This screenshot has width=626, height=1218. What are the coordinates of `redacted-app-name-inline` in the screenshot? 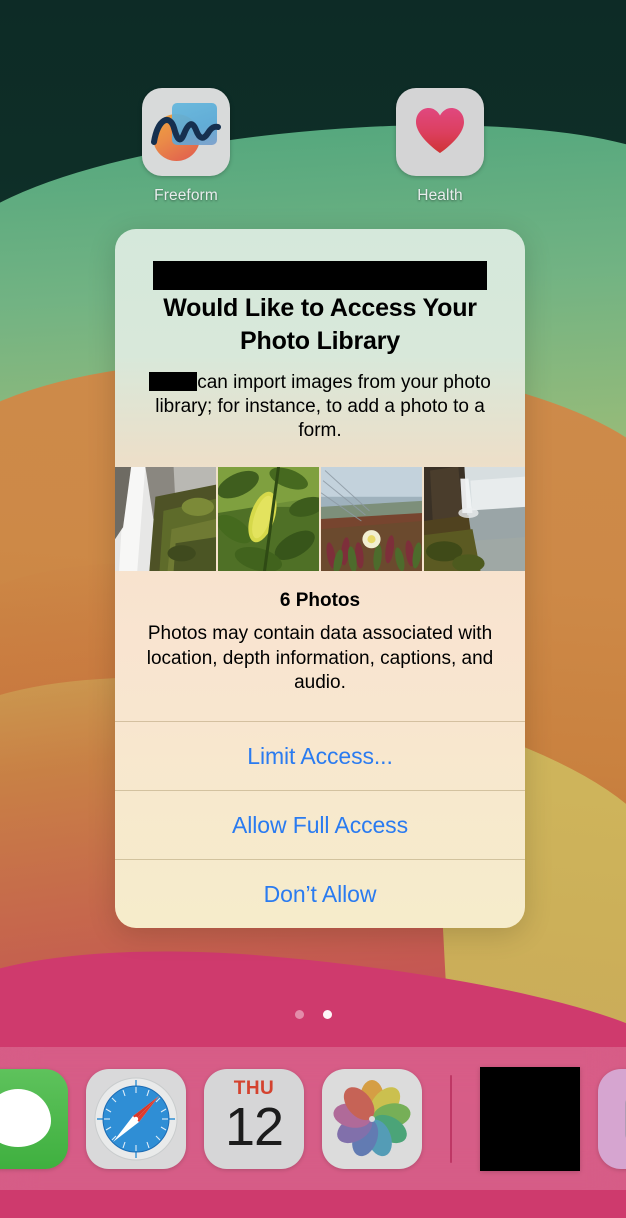 It's located at (173, 381).